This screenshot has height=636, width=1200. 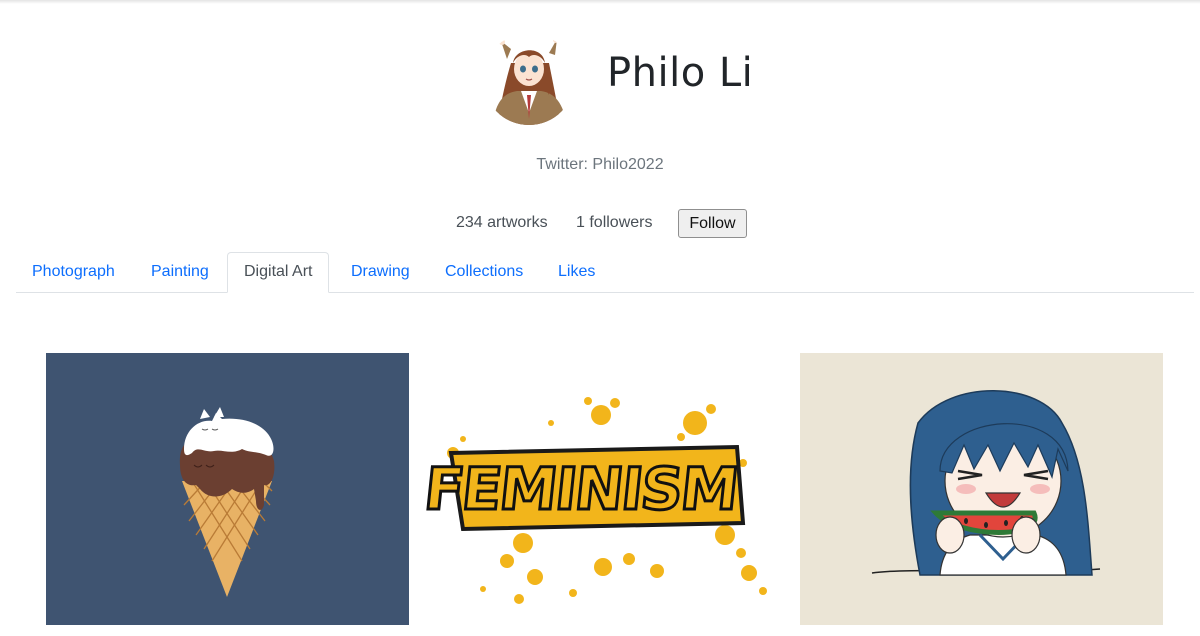 I want to click on watermelon-girl-image, so click(x=981, y=489).